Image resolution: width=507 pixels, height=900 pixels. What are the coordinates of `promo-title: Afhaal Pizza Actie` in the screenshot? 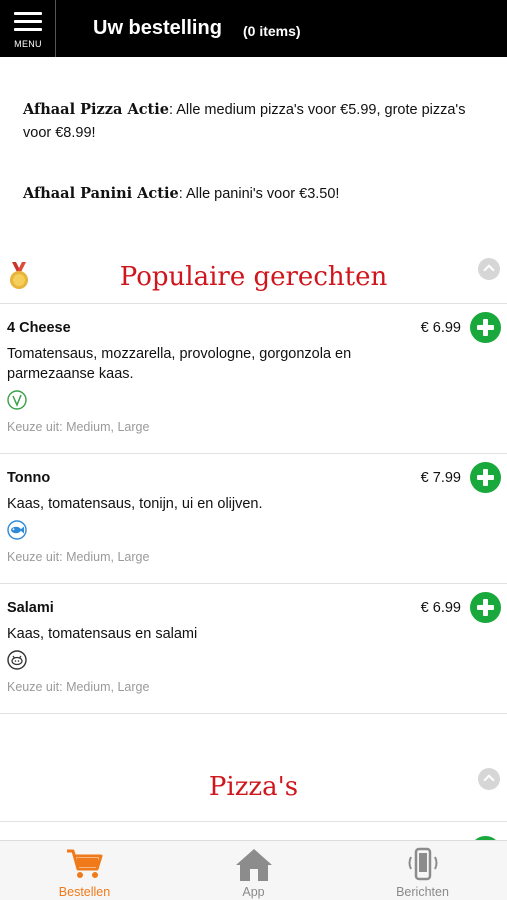 It's located at (96, 109).